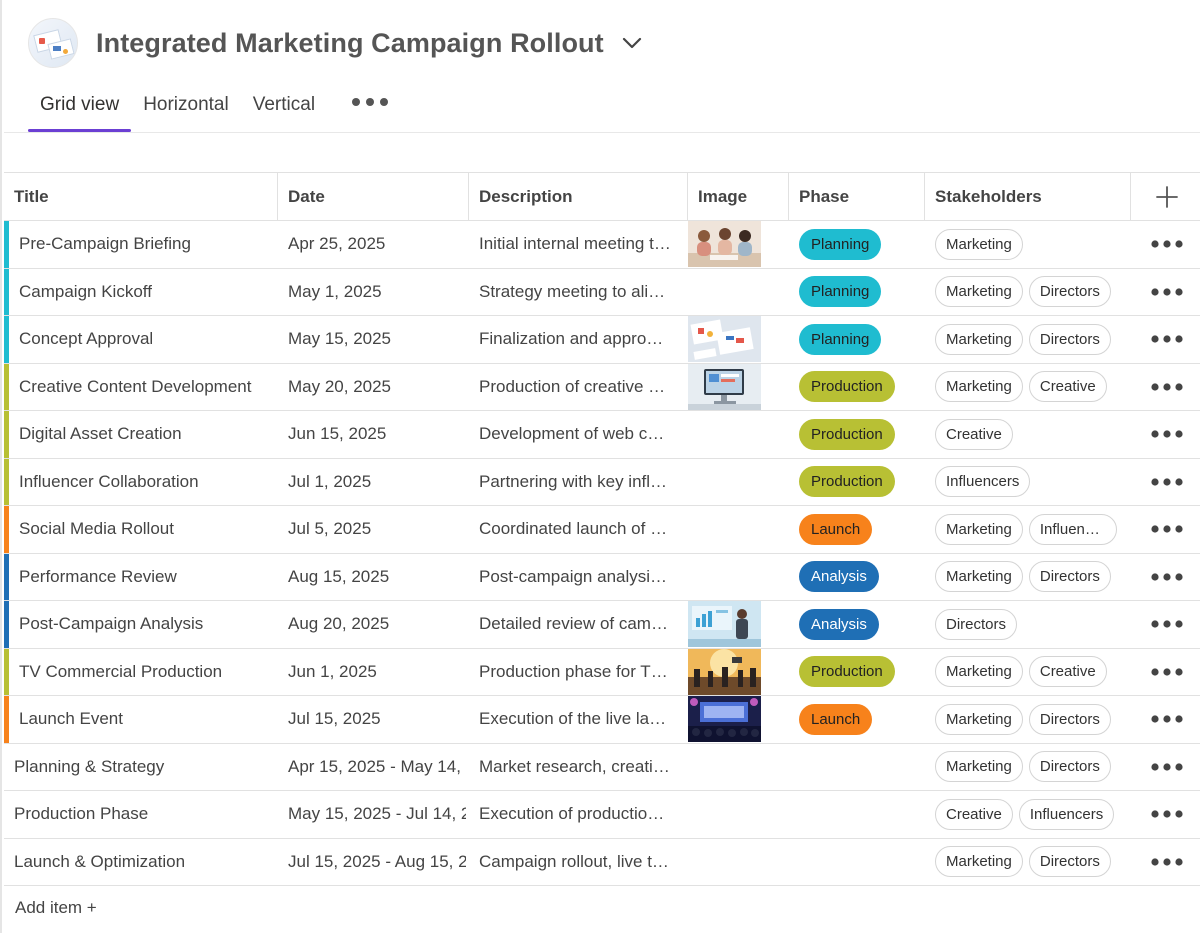  I want to click on cell-stakeholders: Marketing Influencers, so click(1028, 529).